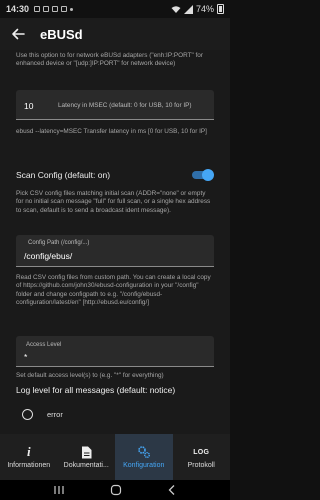 The height and width of the screenshot is (500, 320). I want to click on scan-config-toggle, so click(202, 175).